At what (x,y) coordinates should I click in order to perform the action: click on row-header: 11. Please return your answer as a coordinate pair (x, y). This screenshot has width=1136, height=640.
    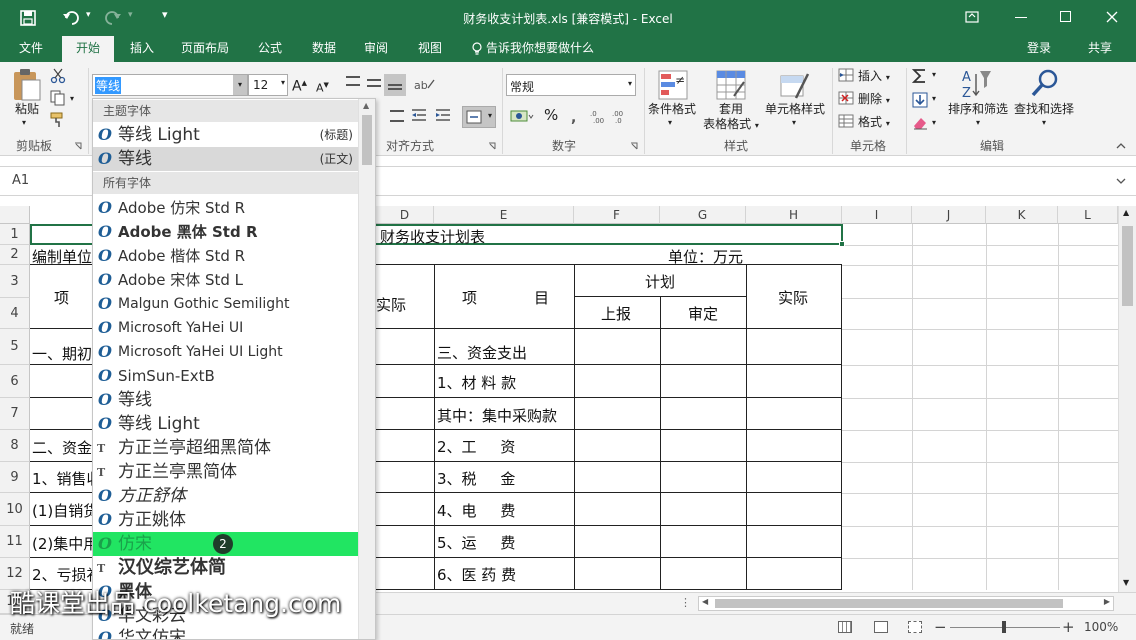
    Looking at the image, I should click on (15, 542).